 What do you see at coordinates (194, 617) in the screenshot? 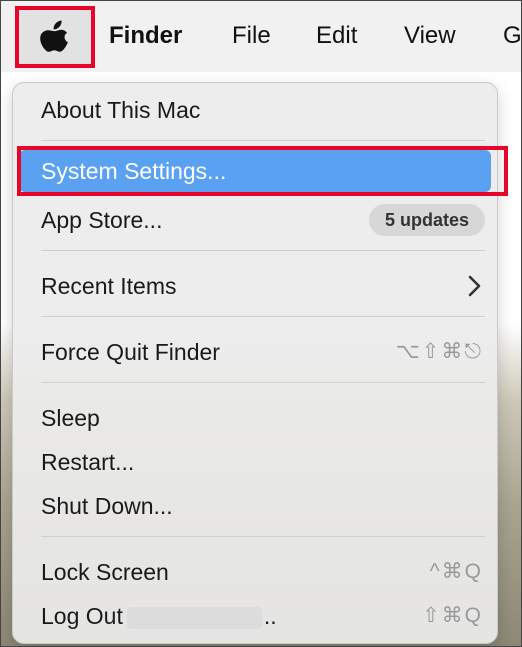
I see `redacted-username` at bounding box center [194, 617].